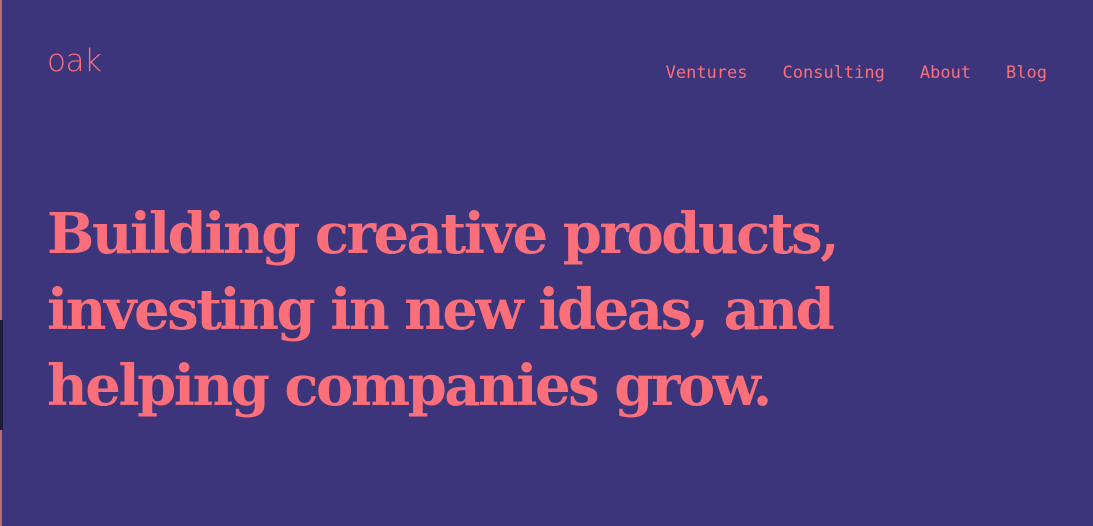 The width and height of the screenshot is (1093, 526). What do you see at coordinates (443, 234) in the screenshot?
I see `hero-headline-line: Building creative products,` at bounding box center [443, 234].